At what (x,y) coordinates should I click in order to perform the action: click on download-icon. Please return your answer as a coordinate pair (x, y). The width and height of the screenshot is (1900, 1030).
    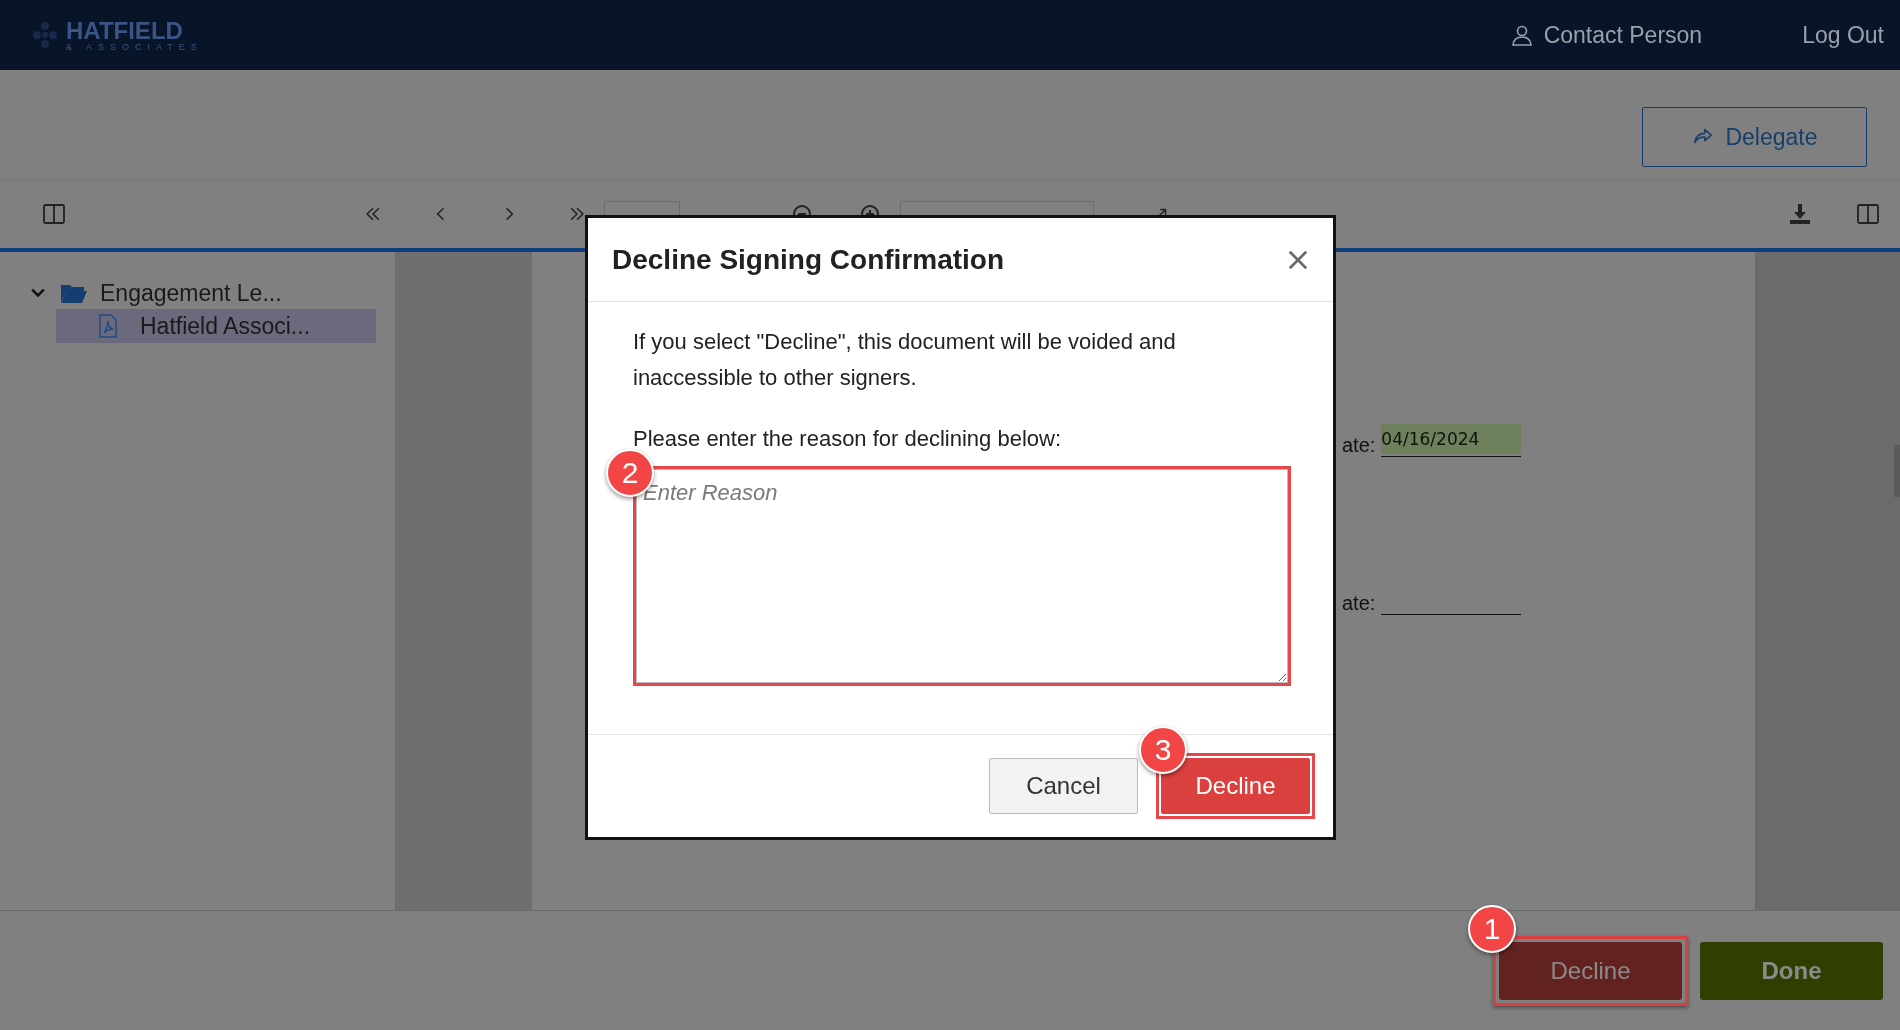
    Looking at the image, I should click on (1800, 214).